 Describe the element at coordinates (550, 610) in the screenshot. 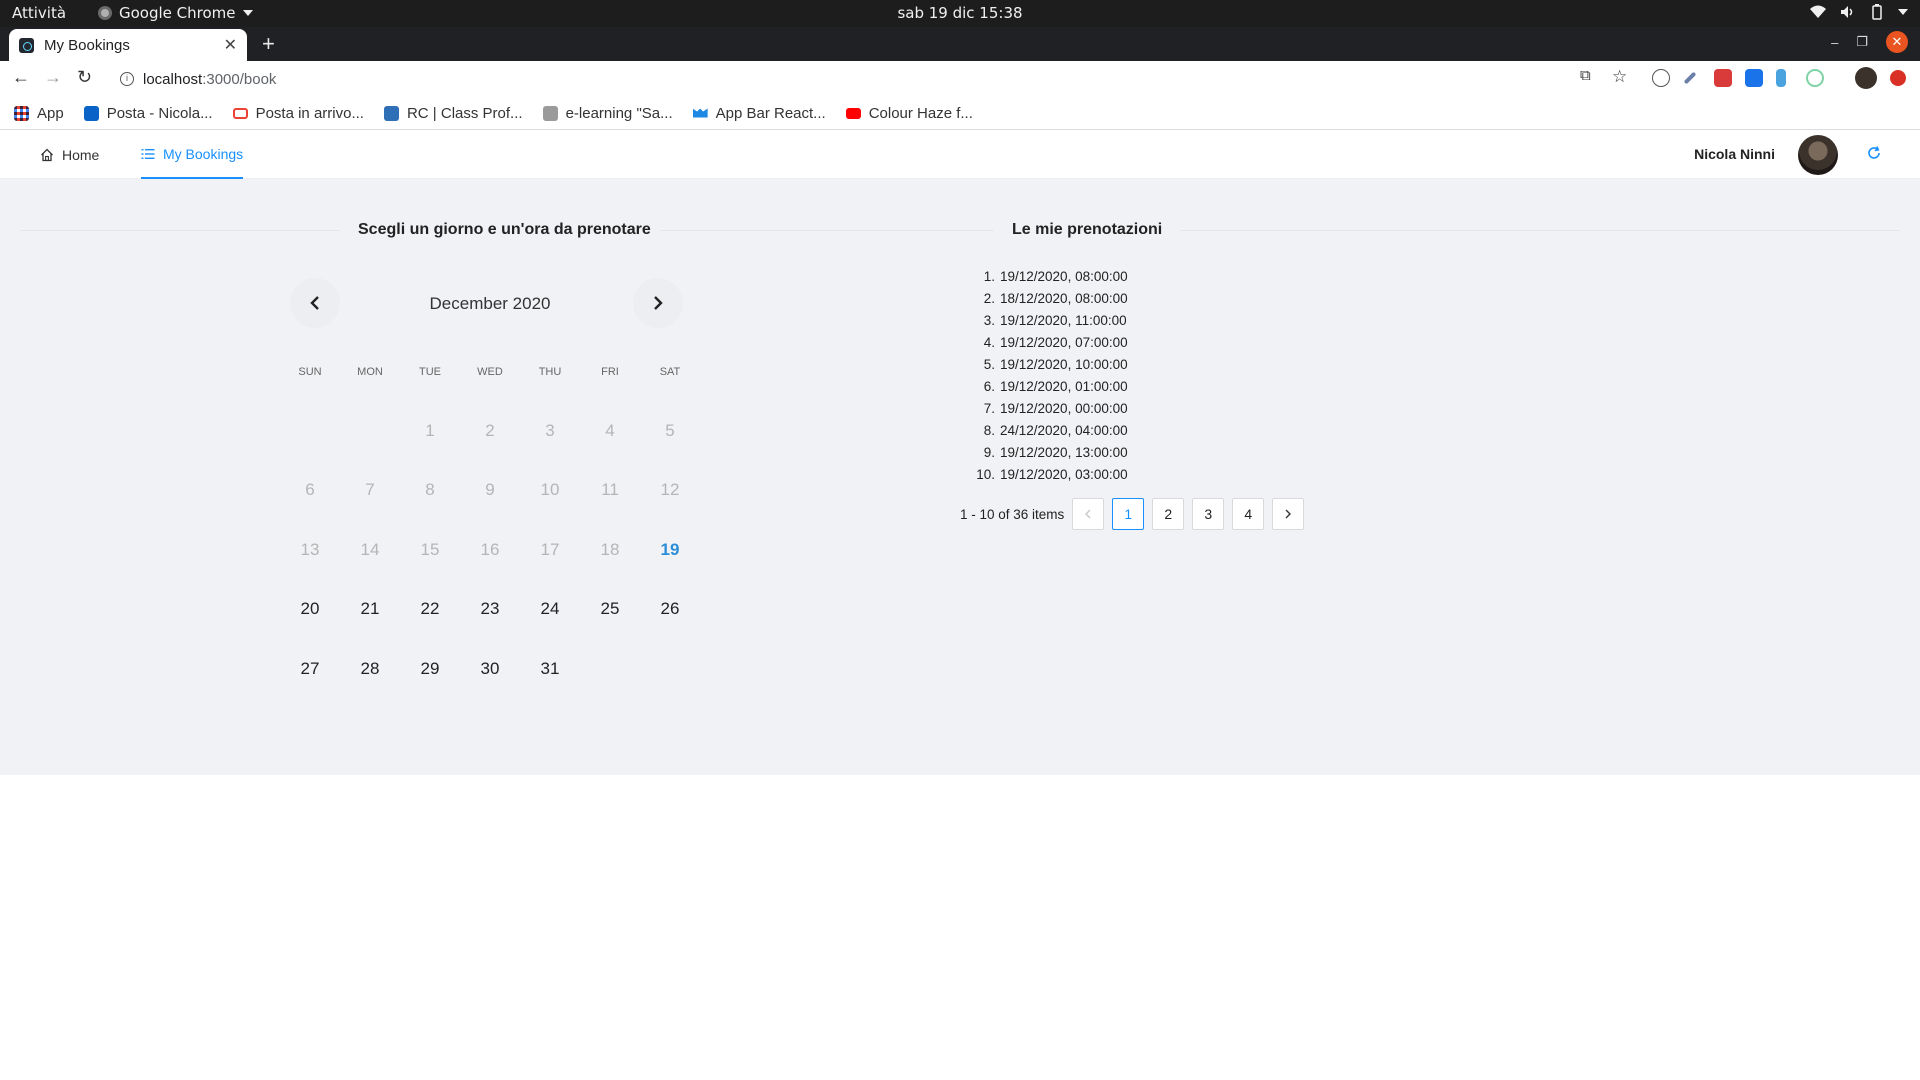

I see `calendar-day: 24` at that location.